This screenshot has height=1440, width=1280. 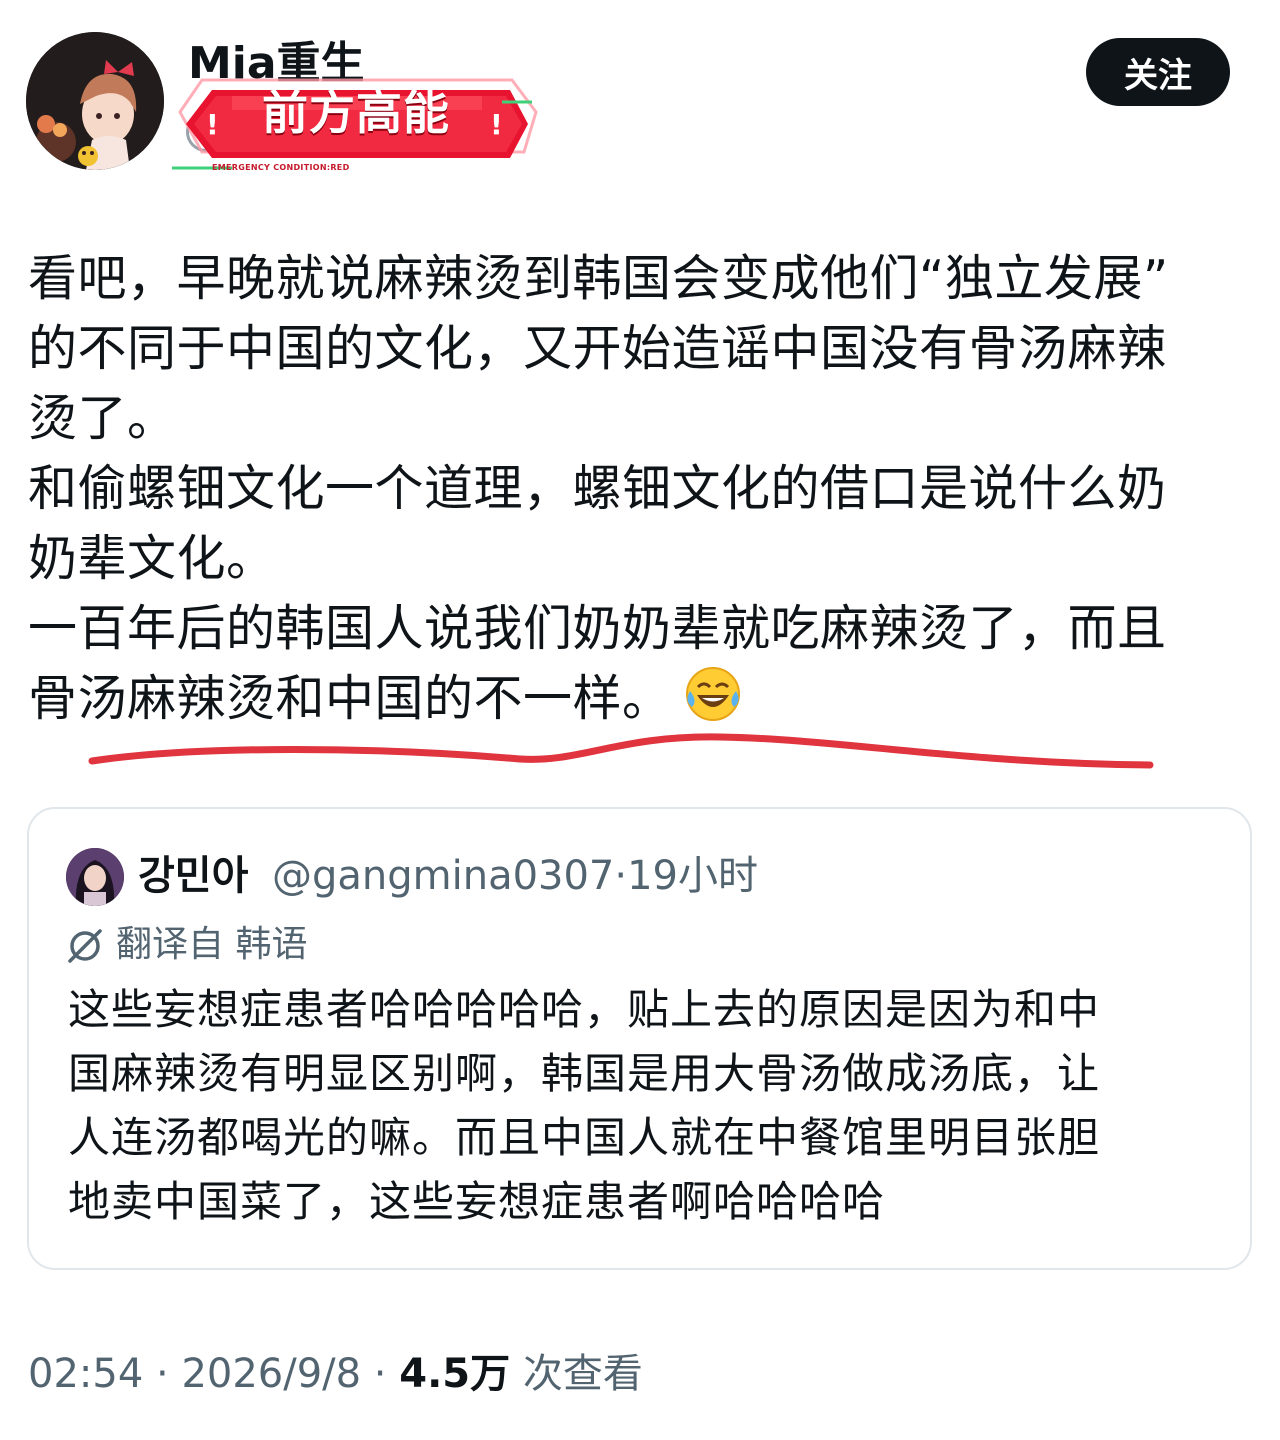 What do you see at coordinates (356, 113) in the screenshot?
I see `sticker-text: 前方高能` at bounding box center [356, 113].